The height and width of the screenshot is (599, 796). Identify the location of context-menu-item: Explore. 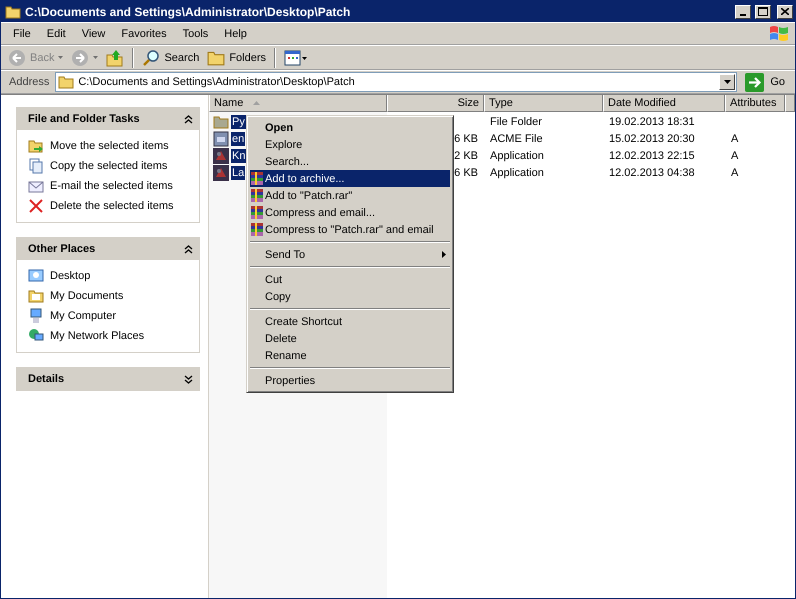
(350, 144).